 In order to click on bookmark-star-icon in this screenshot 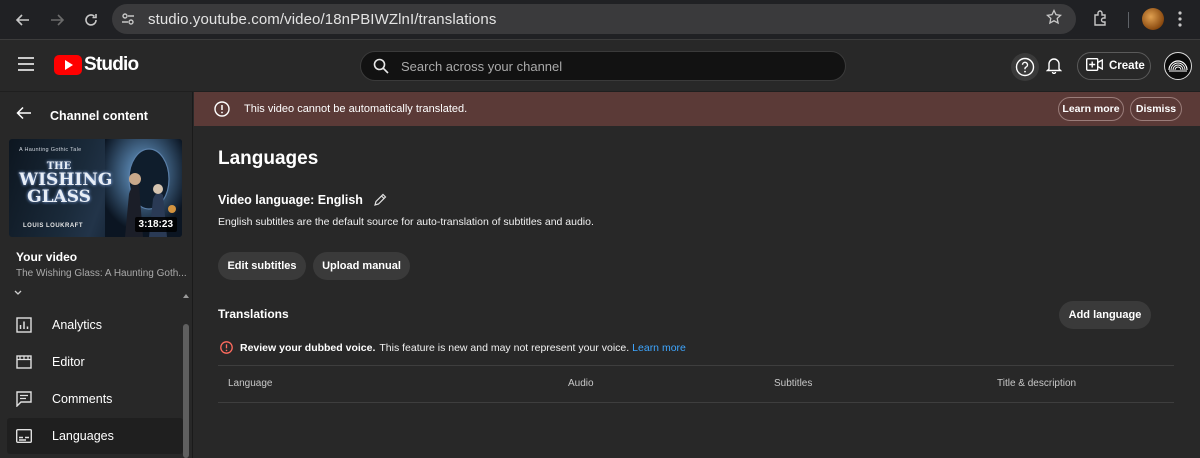, I will do `click(1054, 19)`.